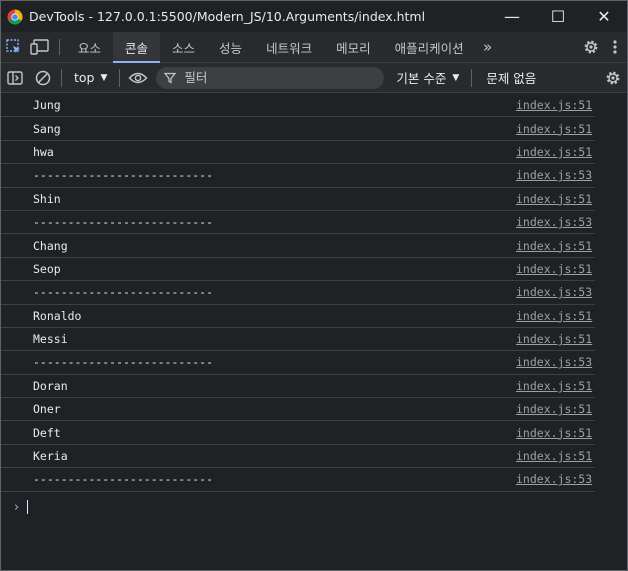 This screenshot has height=571, width=628. Describe the element at coordinates (298, 246) in the screenshot. I see `console-message-row: Chang index.js:51` at that location.